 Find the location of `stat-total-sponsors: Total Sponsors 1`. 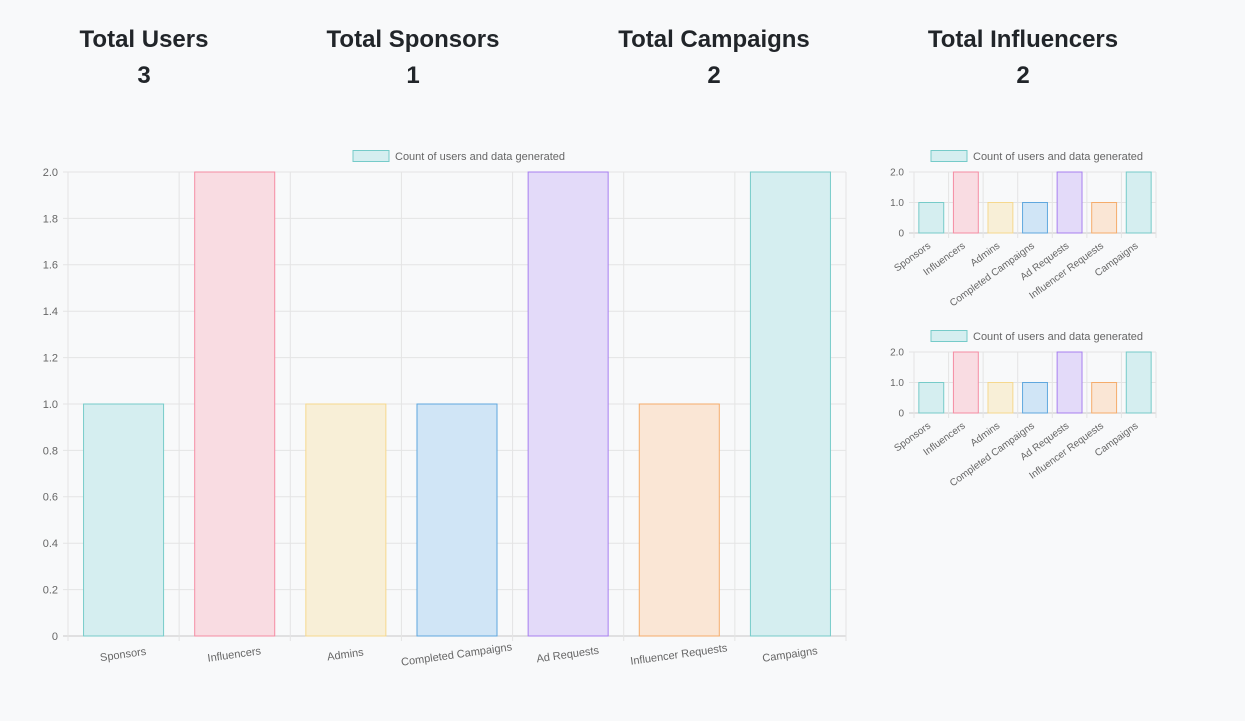

stat-total-sponsors: Total Sponsors 1 is located at coordinates (413, 60).